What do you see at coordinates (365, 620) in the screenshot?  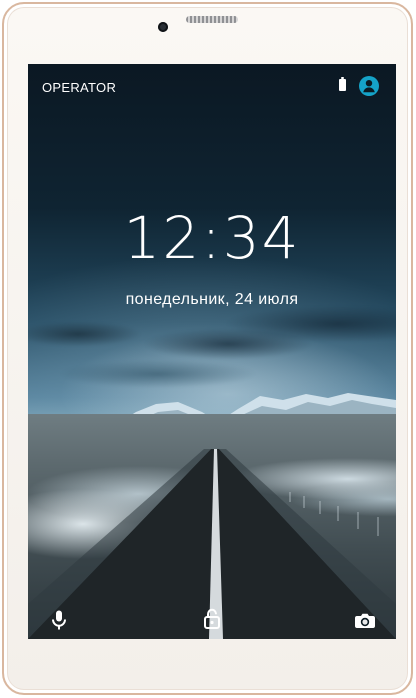 I see `camera-icon` at bounding box center [365, 620].